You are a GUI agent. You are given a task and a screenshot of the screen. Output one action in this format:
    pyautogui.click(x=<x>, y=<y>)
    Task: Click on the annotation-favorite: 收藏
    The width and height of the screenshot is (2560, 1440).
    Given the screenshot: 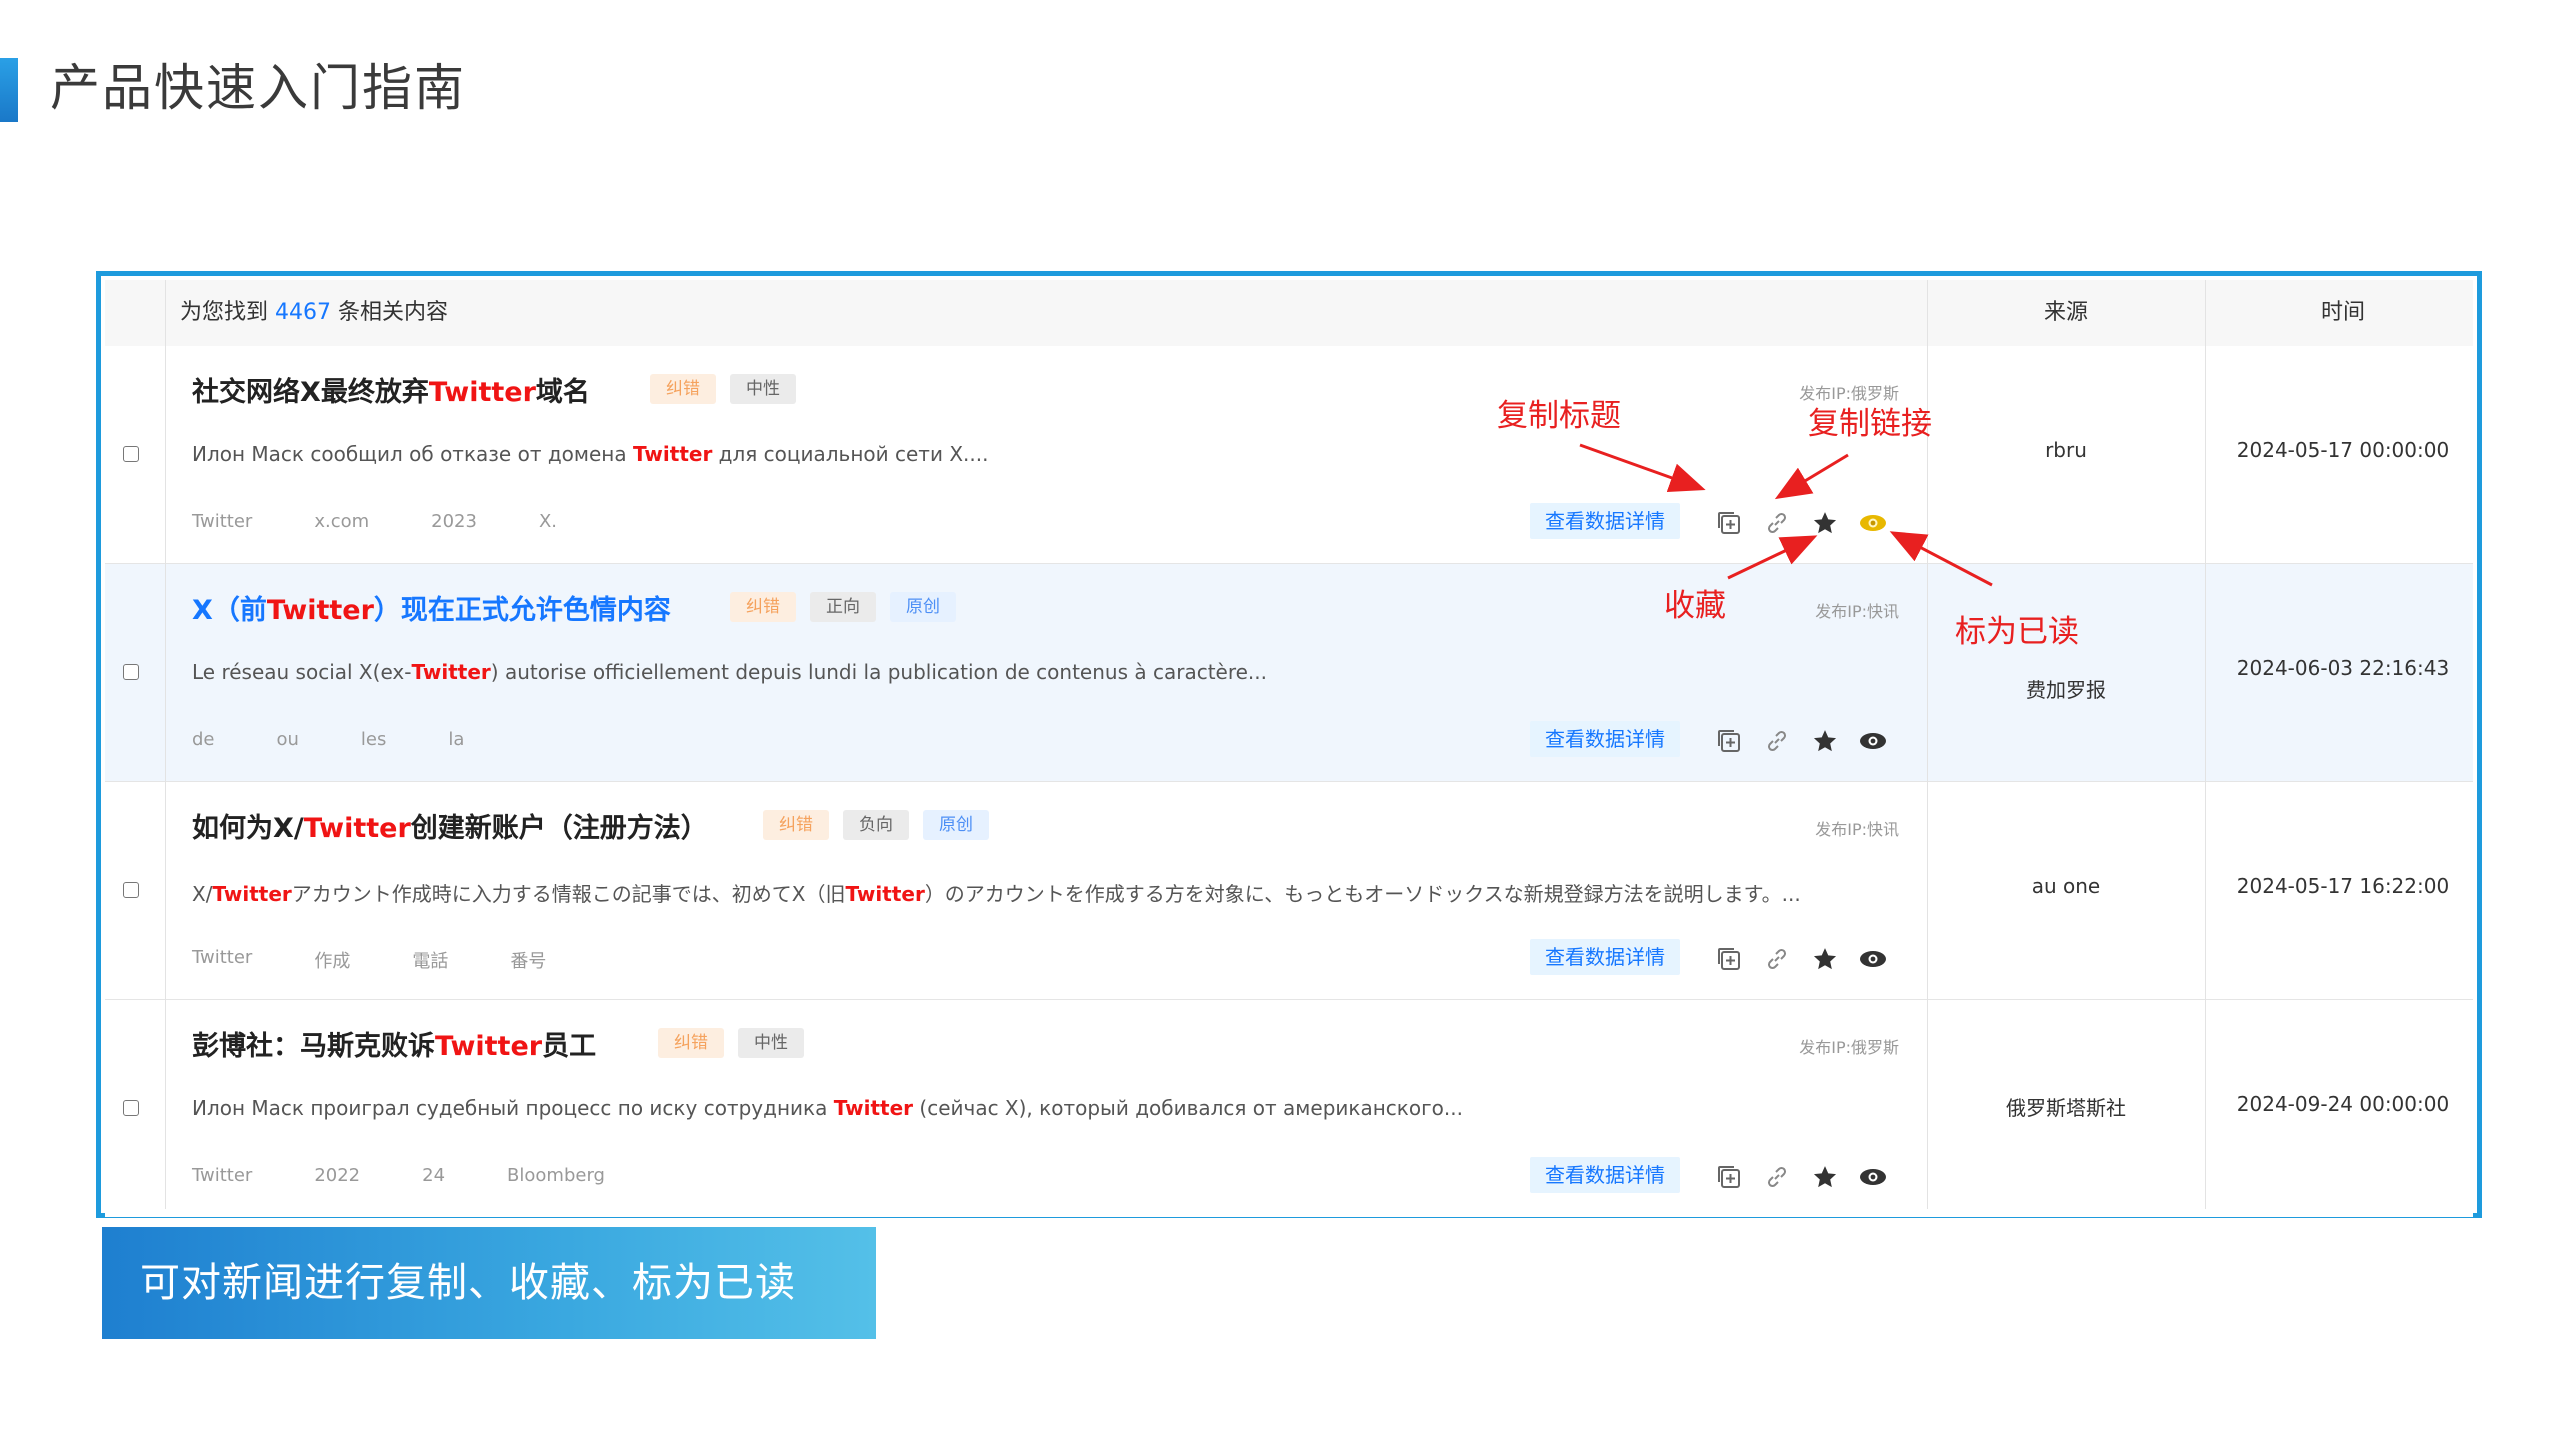 What is the action you would take?
    pyautogui.click(x=1695, y=606)
    